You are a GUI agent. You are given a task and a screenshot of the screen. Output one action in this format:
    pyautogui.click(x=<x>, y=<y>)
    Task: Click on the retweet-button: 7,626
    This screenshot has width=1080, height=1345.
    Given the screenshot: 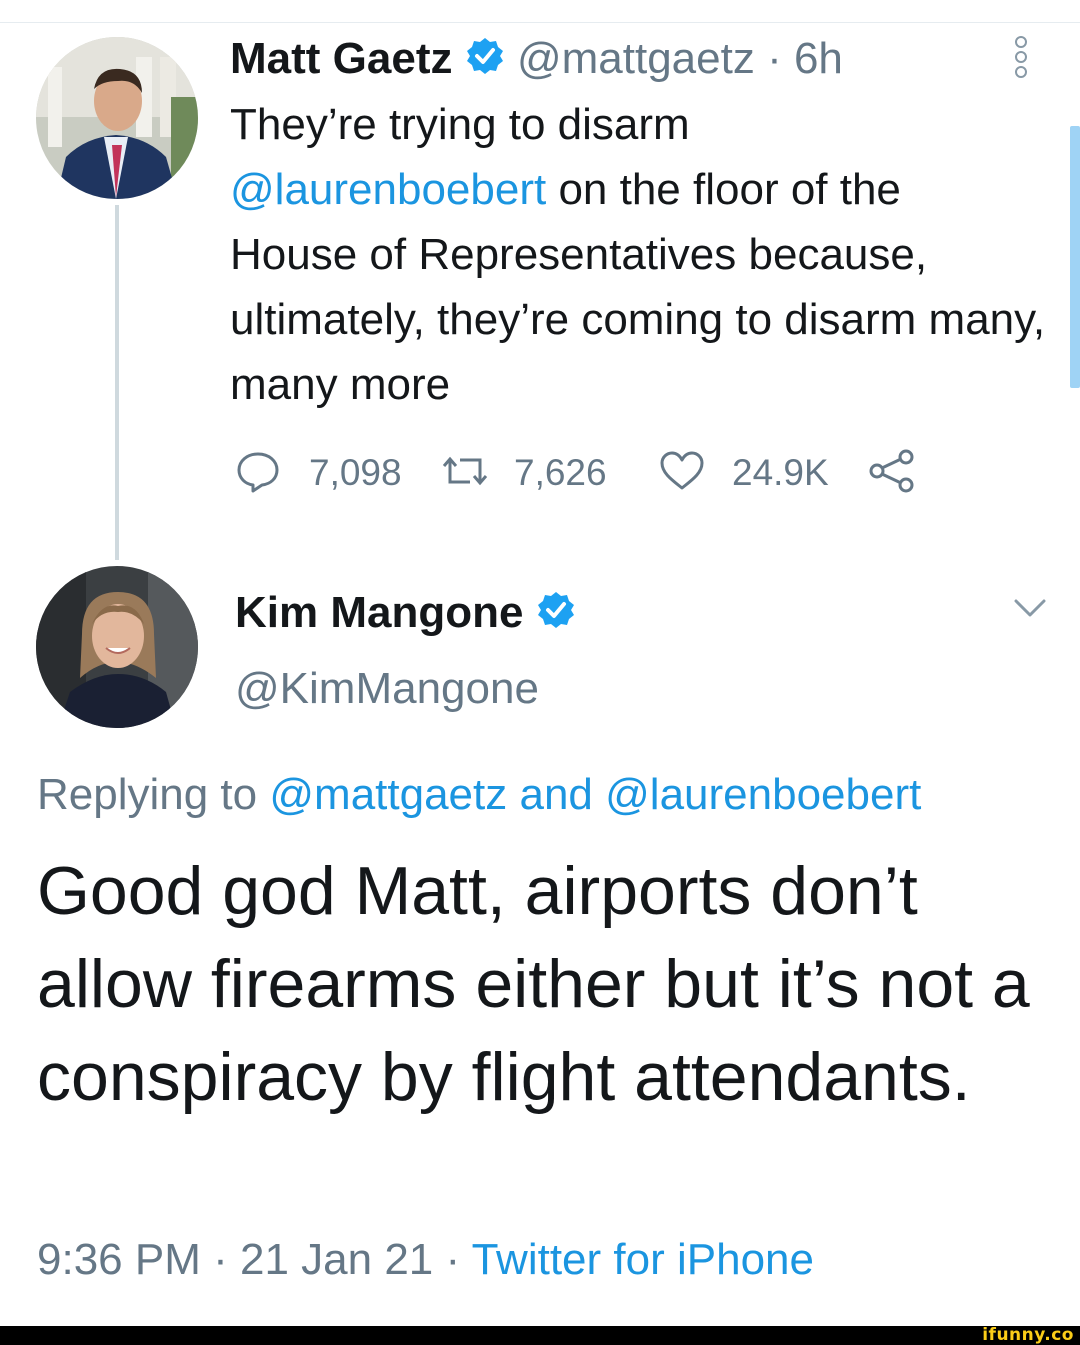 What is the action you would take?
    pyautogui.click(x=523, y=473)
    